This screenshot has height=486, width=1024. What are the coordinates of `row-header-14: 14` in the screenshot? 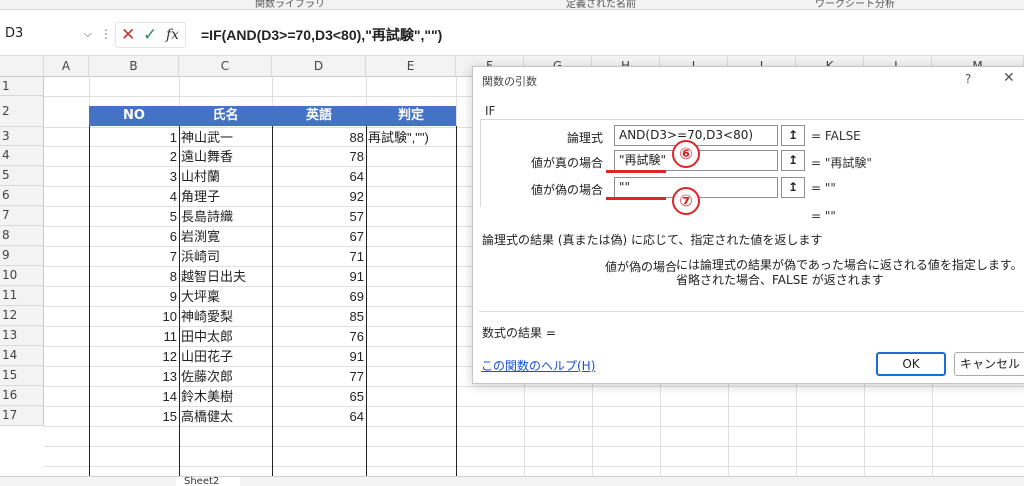 It's located at (22, 356).